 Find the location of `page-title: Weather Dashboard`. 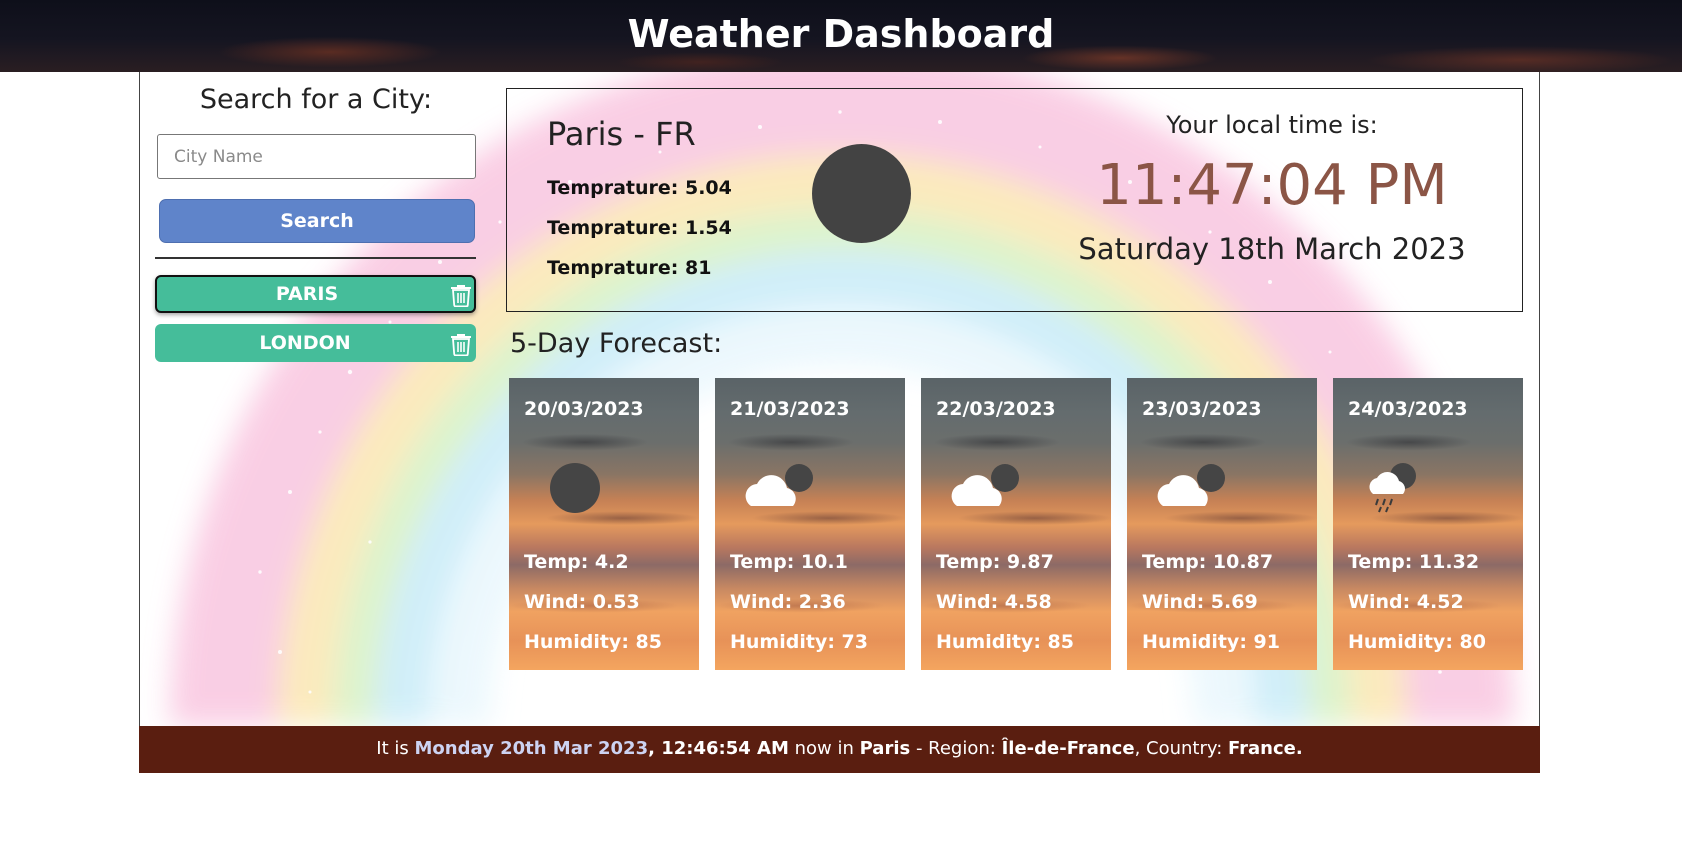

page-title: Weather Dashboard is located at coordinates (841, 34).